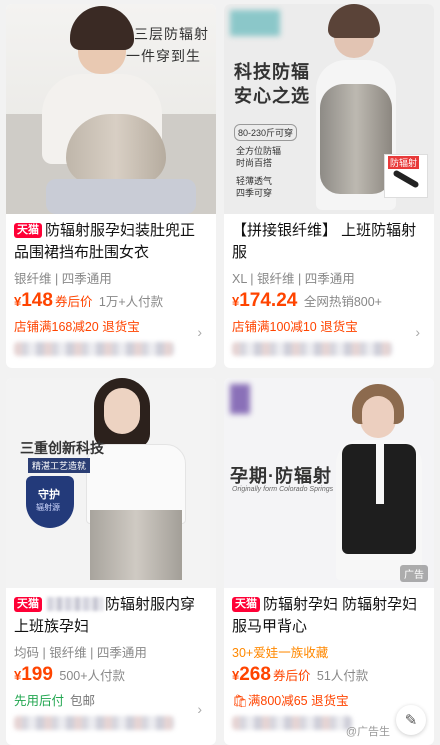  What do you see at coordinates (80, 653) in the screenshot?
I see `product-attributes: 均码 | 银纤维 | 四季通用` at bounding box center [80, 653].